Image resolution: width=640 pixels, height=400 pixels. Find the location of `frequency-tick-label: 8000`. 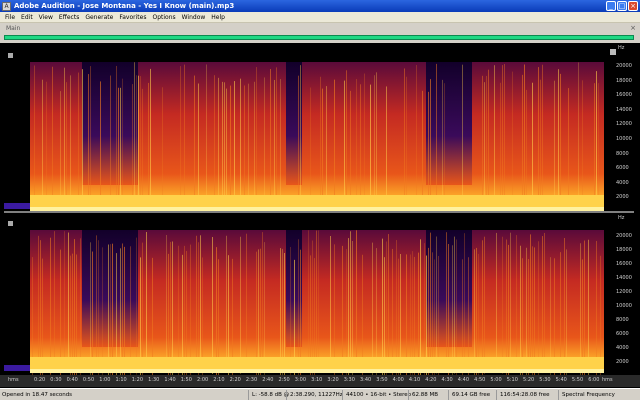

frequency-tick-label: 8000 is located at coordinates (622, 320).